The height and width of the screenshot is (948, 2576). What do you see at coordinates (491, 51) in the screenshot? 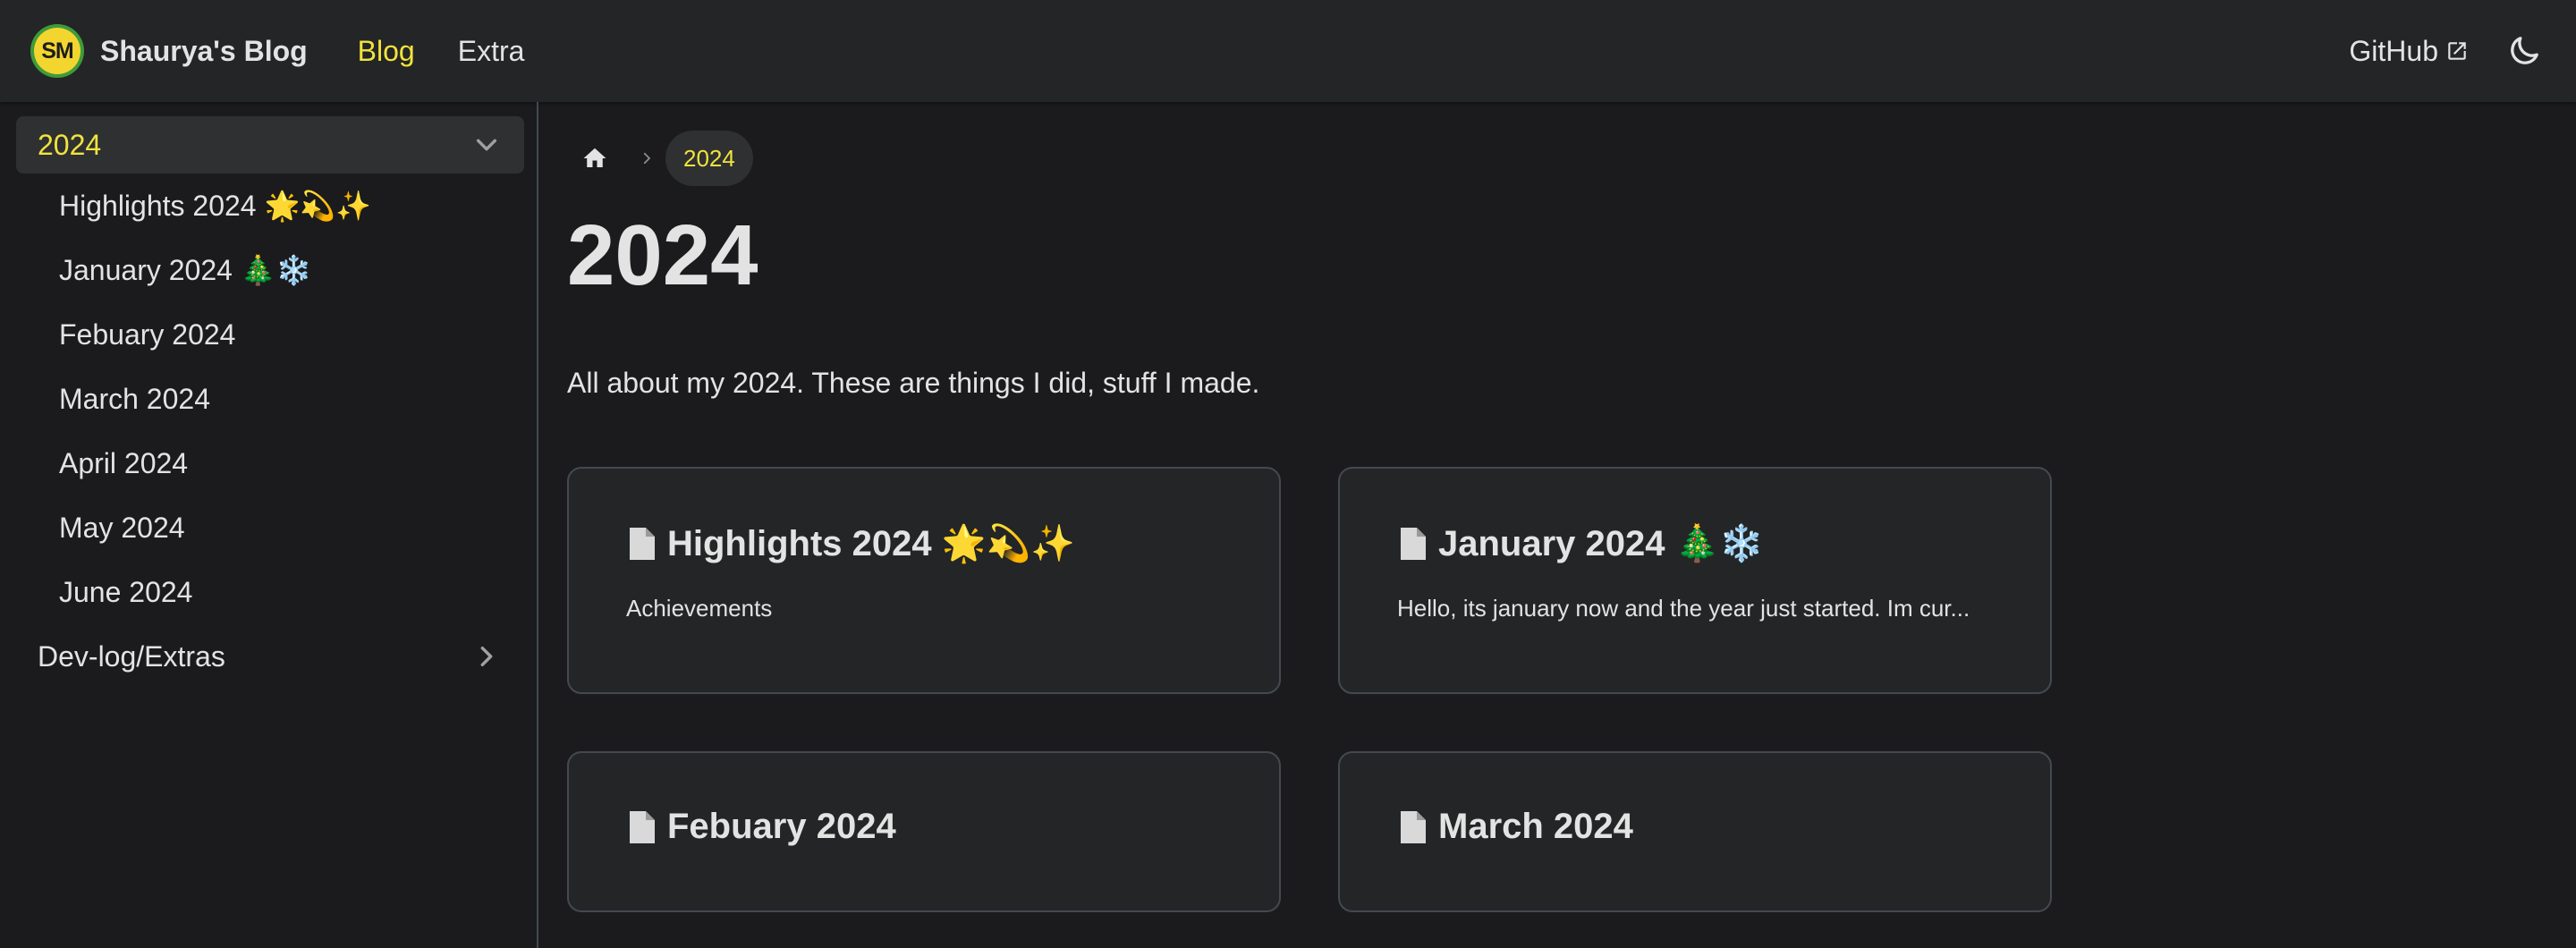
I see `nav-link-extra: Extra` at bounding box center [491, 51].